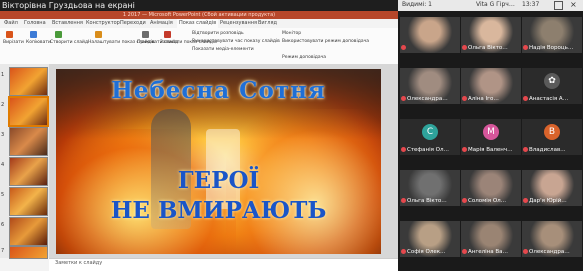 The image size is (583, 271). Describe the element at coordinates (3, 251) in the screenshot. I see `slide-number: 7` at that location.